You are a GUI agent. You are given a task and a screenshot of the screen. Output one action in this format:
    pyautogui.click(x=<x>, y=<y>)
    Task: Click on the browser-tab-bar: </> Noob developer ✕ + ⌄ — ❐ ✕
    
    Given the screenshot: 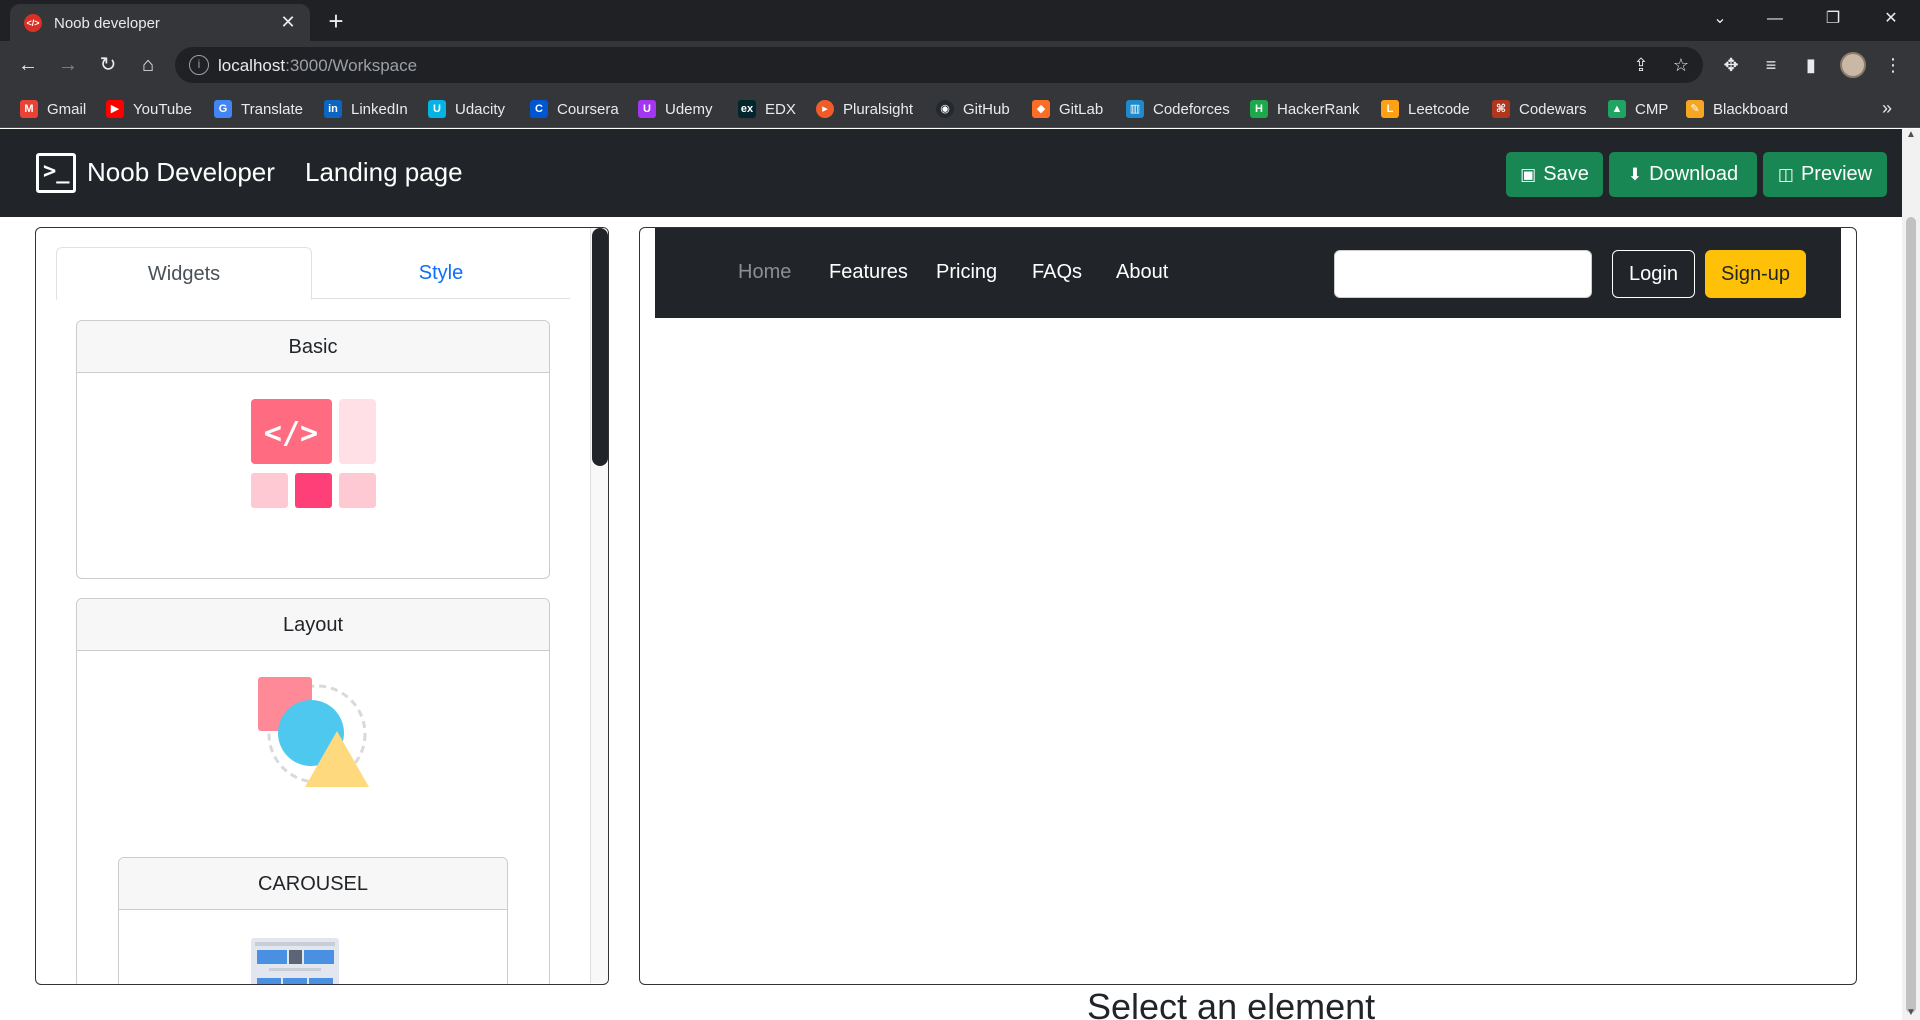 What is the action you would take?
    pyautogui.click(x=960, y=20)
    